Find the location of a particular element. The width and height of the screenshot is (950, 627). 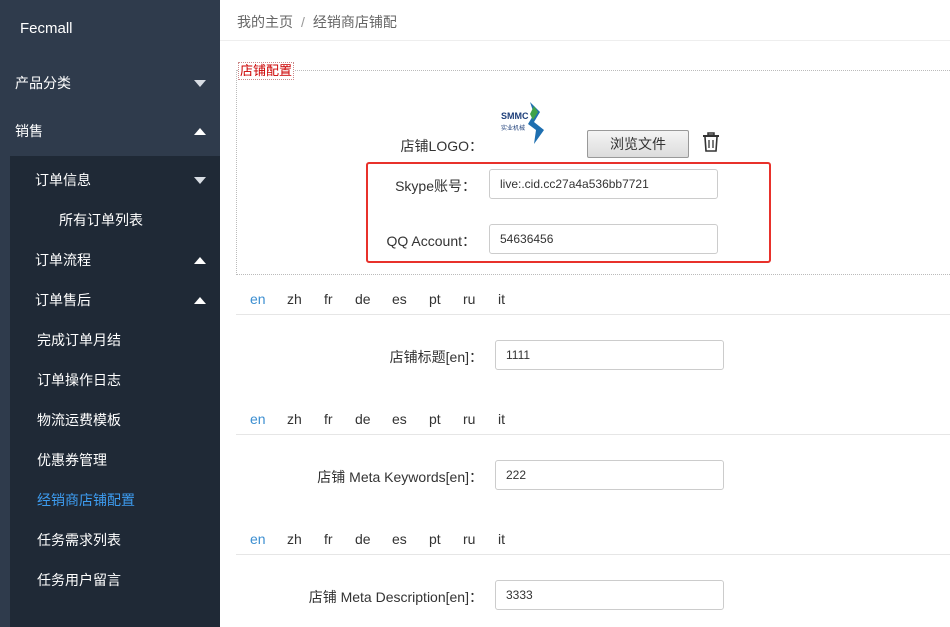

sidebar-item-all-orders: 所有订单列表 is located at coordinates (115, 220).